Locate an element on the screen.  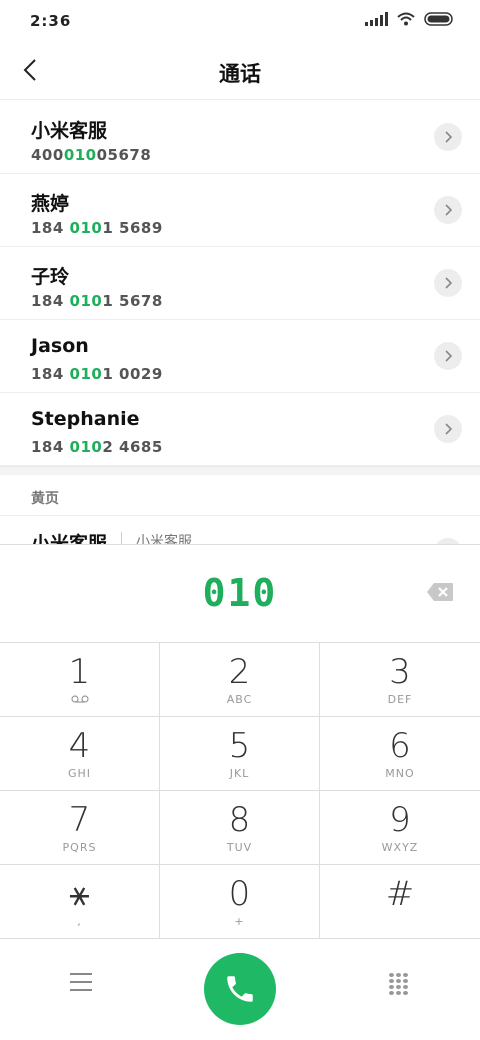
contact-name: Jason is located at coordinates (60, 346).